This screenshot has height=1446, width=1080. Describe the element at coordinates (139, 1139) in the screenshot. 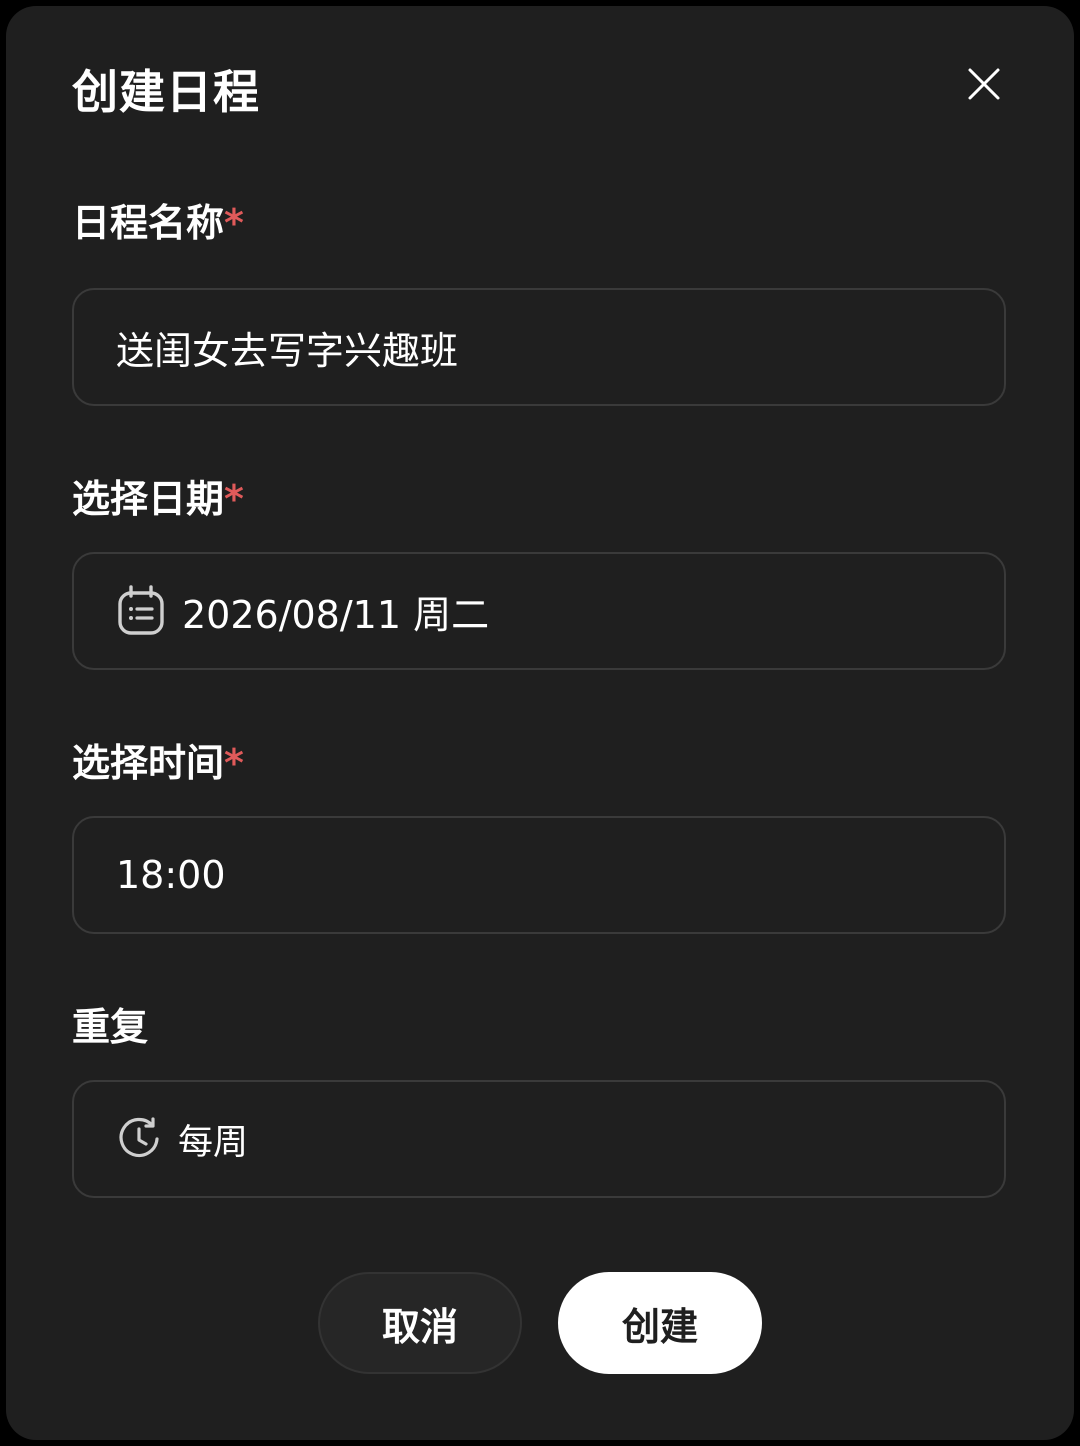

I see `repeat-clock-icon` at that location.